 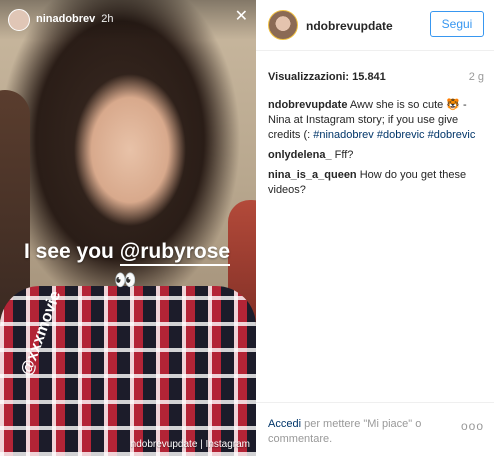 What do you see at coordinates (457, 24) in the screenshot?
I see `follow-button: Segui` at bounding box center [457, 24].